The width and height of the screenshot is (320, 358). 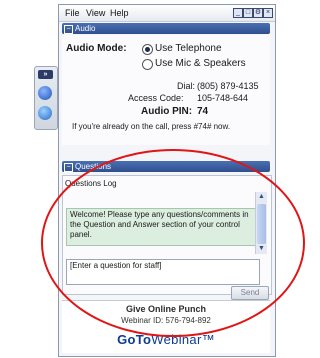 I want to click on access-code-label: Access Code:, so click(x=156, y=98).